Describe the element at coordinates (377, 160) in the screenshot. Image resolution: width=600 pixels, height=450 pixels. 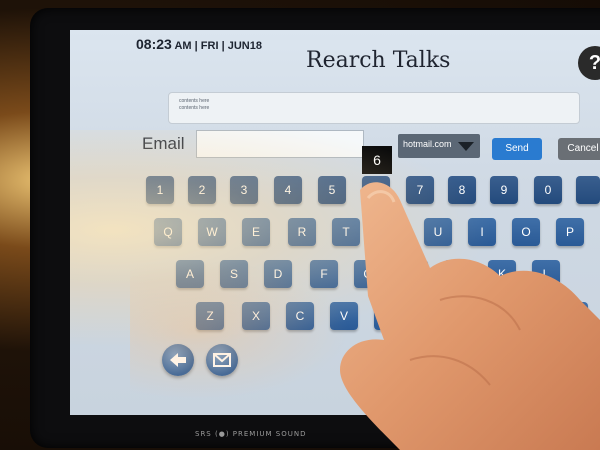
I see `key-preview-popup: 6` at that location.